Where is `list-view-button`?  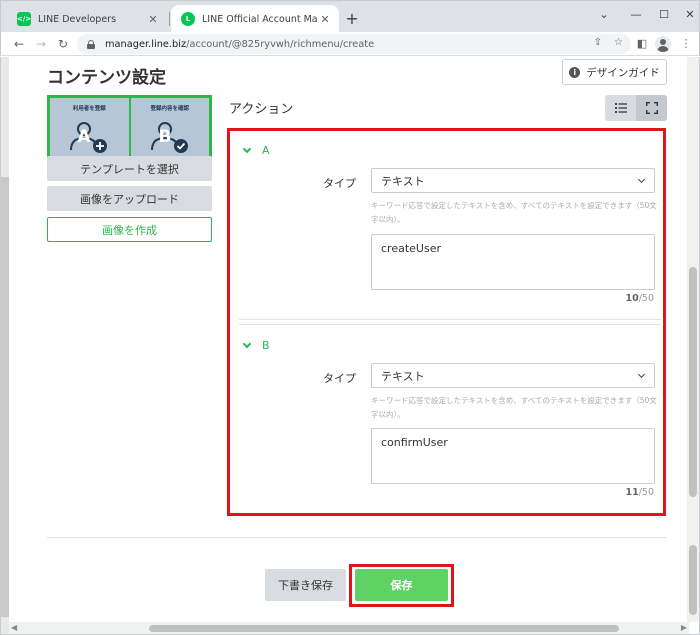
list-view-button is located at coordinates (620, 108).